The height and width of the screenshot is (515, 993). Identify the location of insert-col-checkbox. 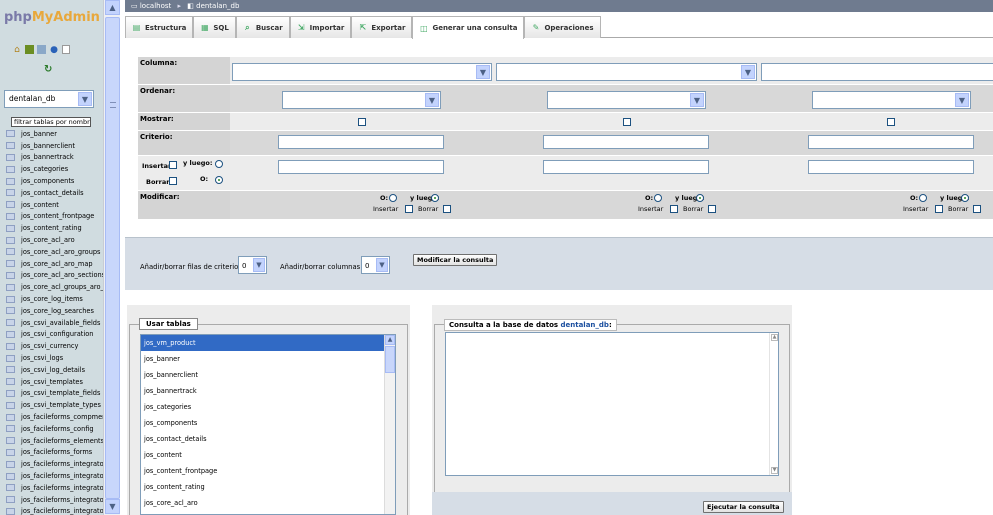
(939, 209).